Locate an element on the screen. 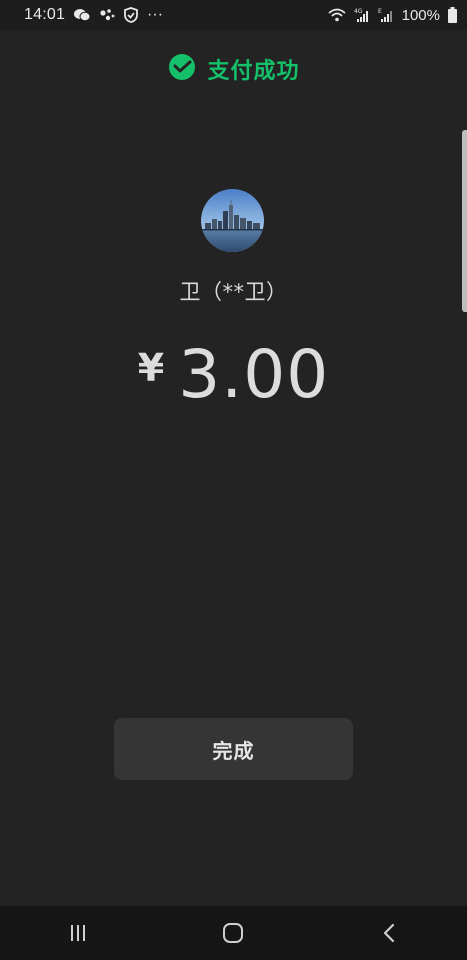 Image resolution: width=467 pixels, height=960 pixels. back-button is located at coordinates (389, 933).